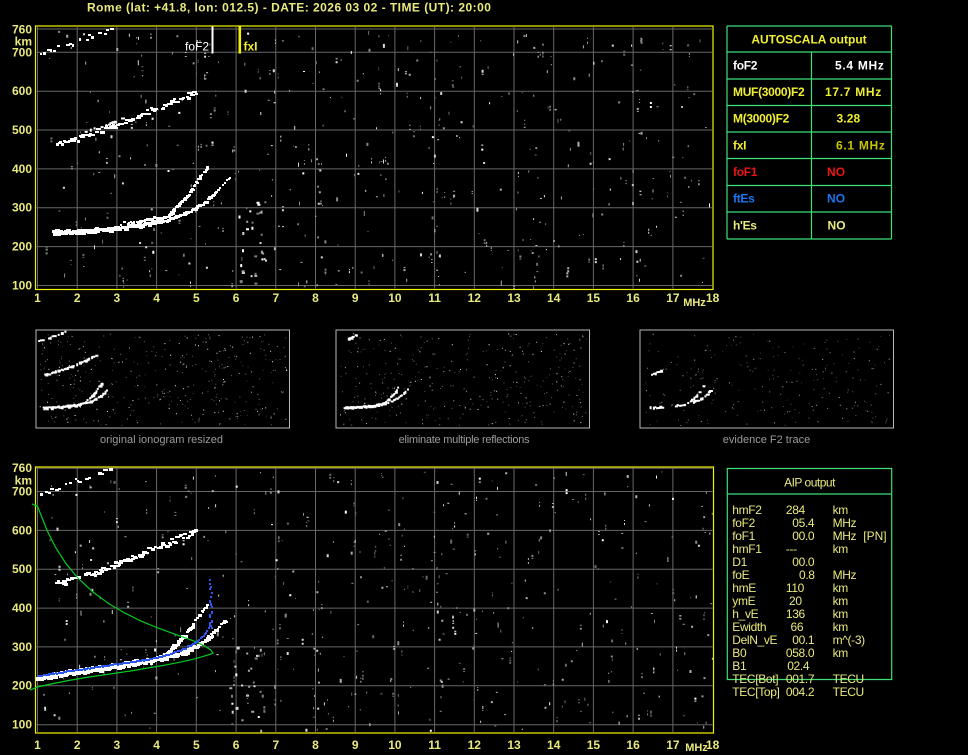 This screenshot has width=968, height=755. Describe the element at coordinates (464, 440) in the screenshot. I see `svg-text: eliminate multiple reflections` at that location.